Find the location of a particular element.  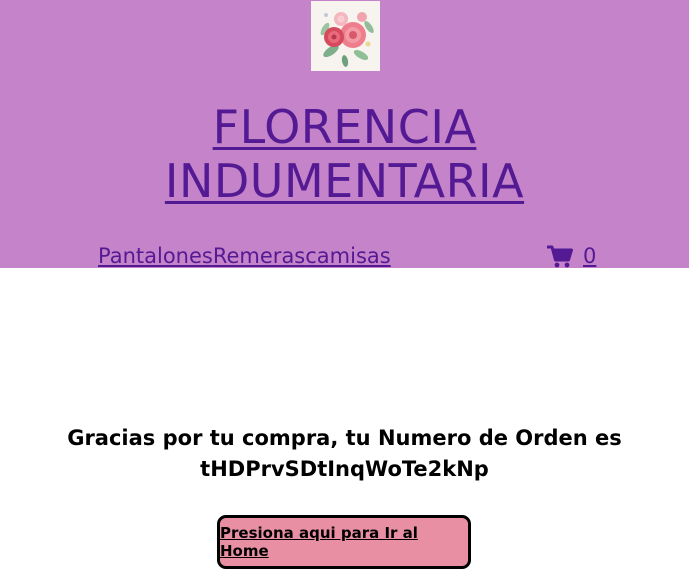

go-home-button: Presiona aqui para Ir al Home is located at coordinates (344, 542).